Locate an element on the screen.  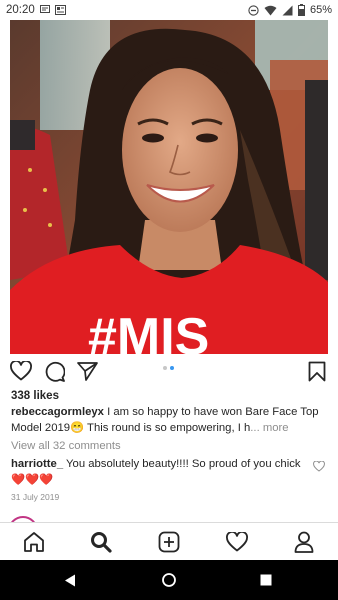
battery-percent: 65% is located at coordinates (320, 10).